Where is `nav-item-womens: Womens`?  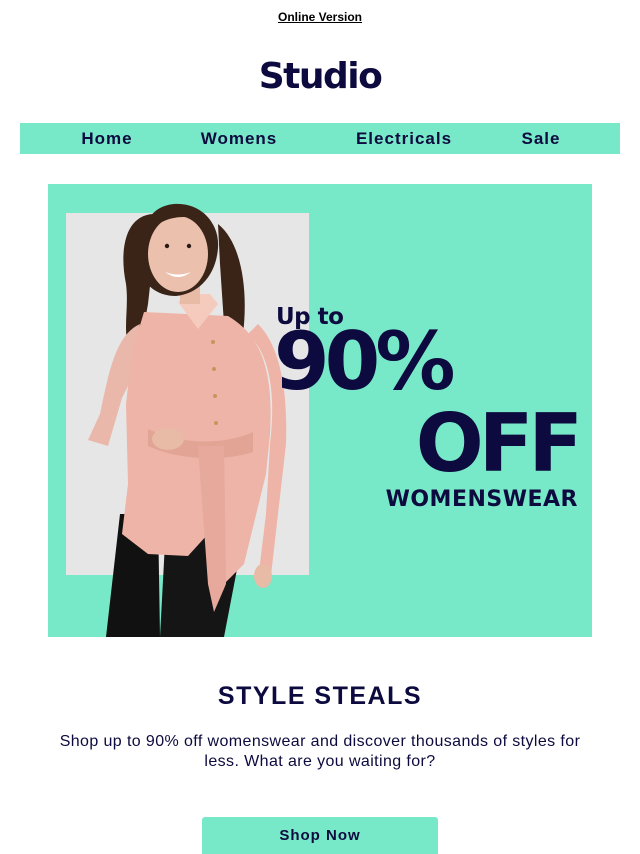 nav-item-womens: Womens is located at coordinates (239, 138).